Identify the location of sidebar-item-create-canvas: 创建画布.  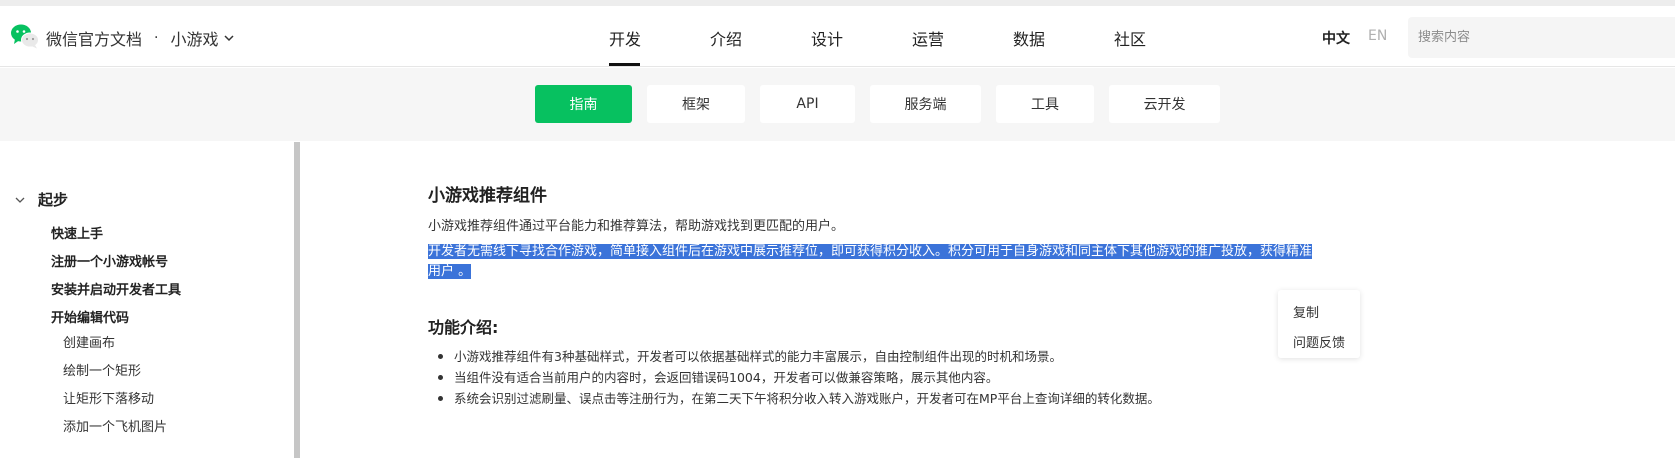
(89, 341).